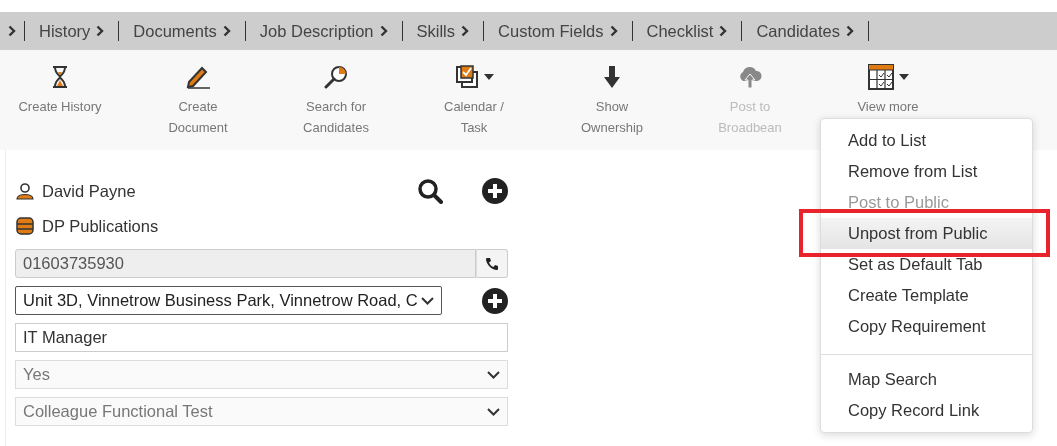 Image resolution: width=1057 pixels, height=446 pixels. What do you see at coordinates (558, 31) in the screenshot?
I see `tab: Custom Fields` at bounding box center [558, 31].